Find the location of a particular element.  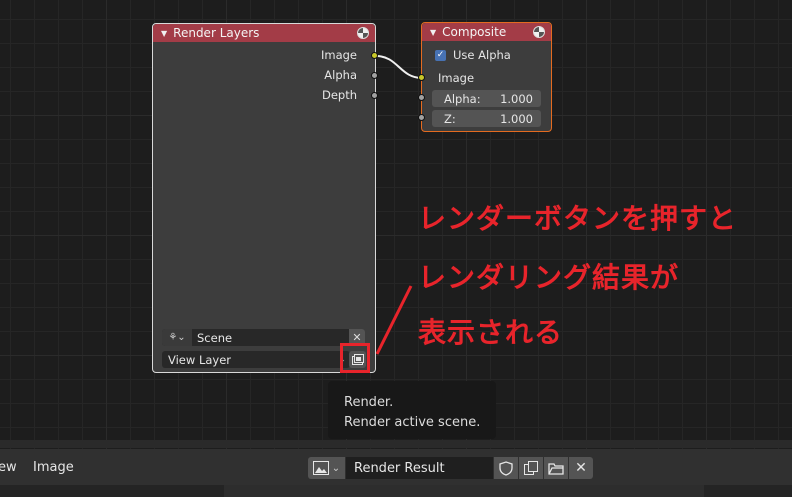

view-layer-name: View Layer is located at coordinates (253, 360).